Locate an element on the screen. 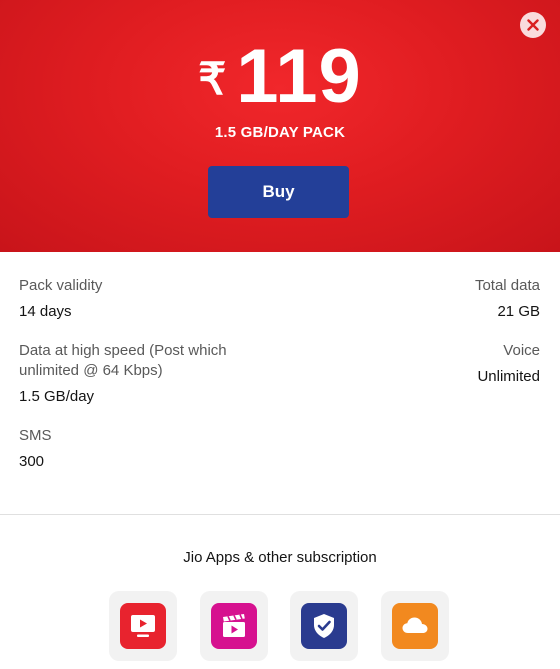 The height and width of the screenshot is (669, 560). apps-heading: Jio Apps & other subscription is located at coordinates (280, 557).